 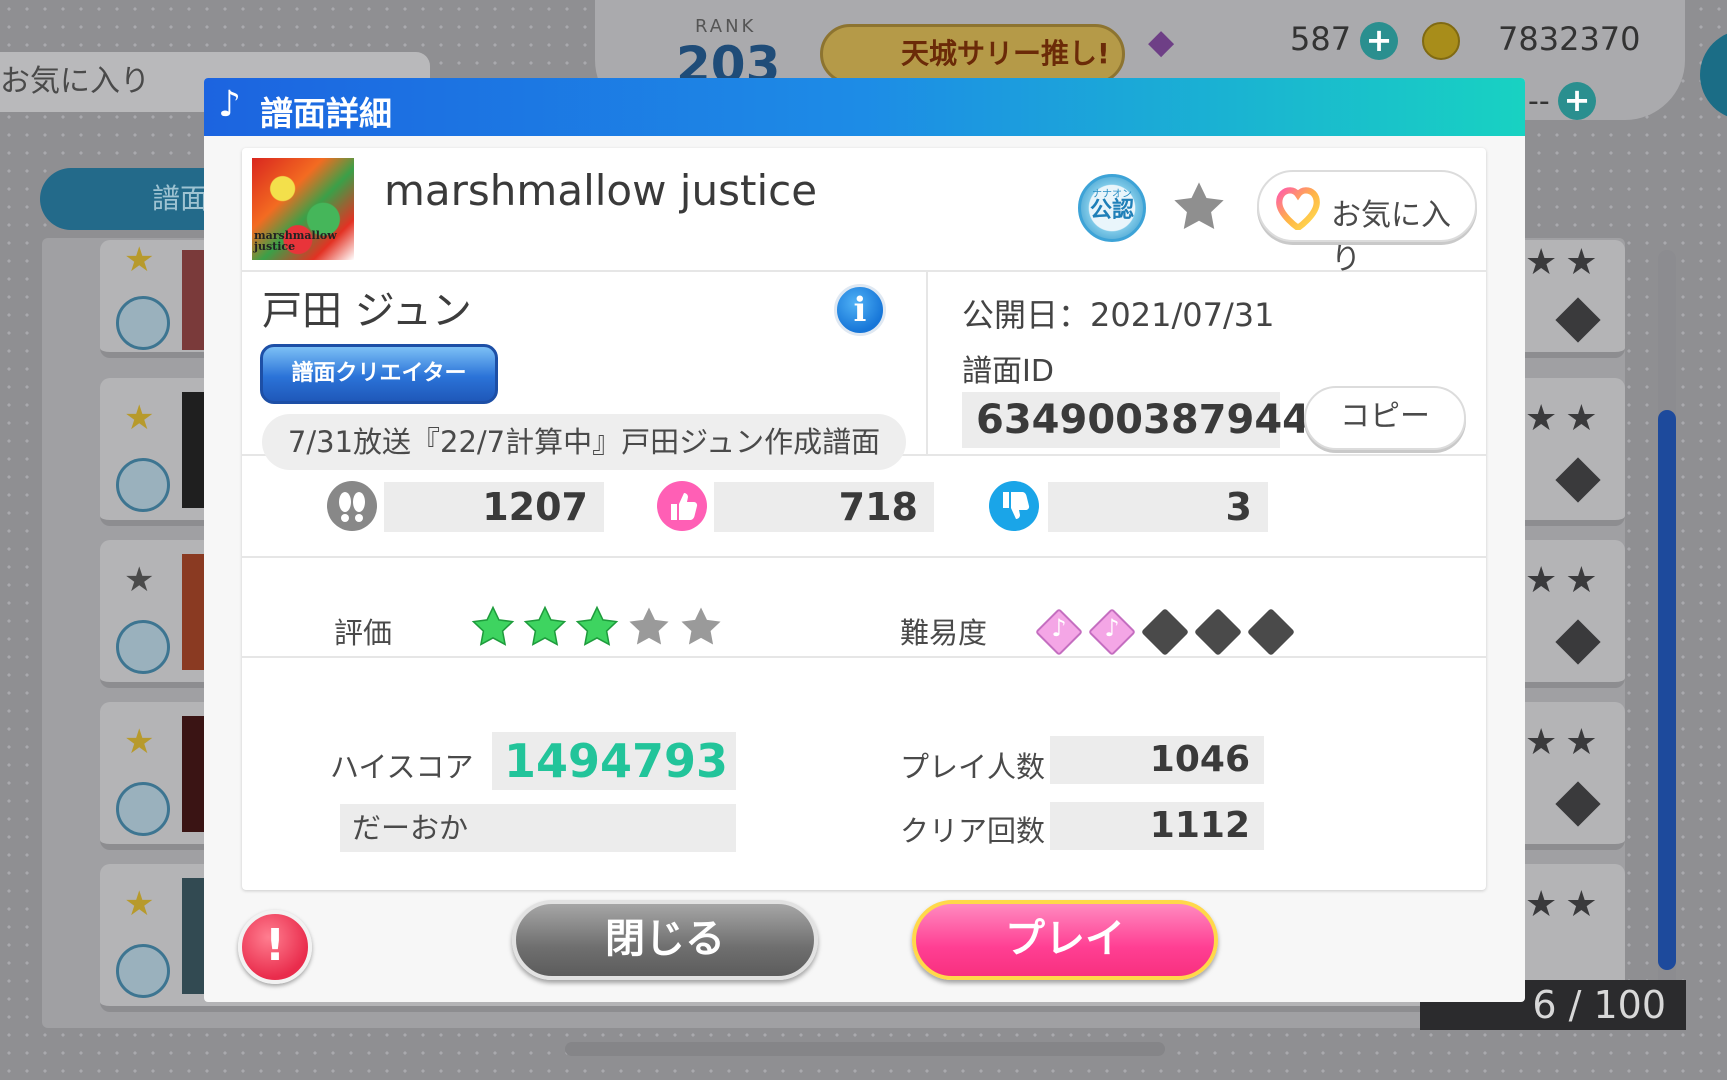 What do you see at coordinates (1157, 826) in the screenshot?
I see `clears-count: 1112` at bounding box center [1157, 826].